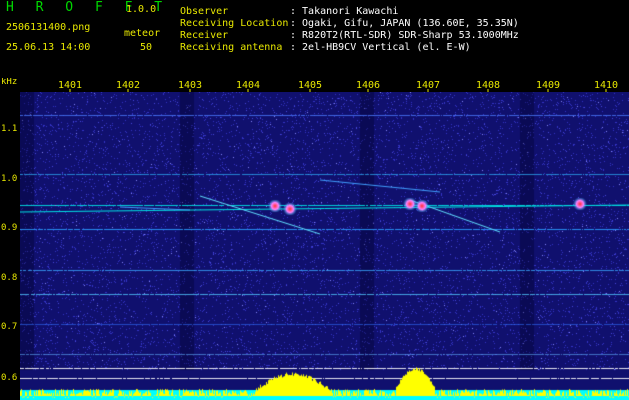 The width and height of the screenshot is (629, 400). Describe the element at coordinates (9, 378) in the screenshot. I see `frequency-tick-label: 0.6` at that location.